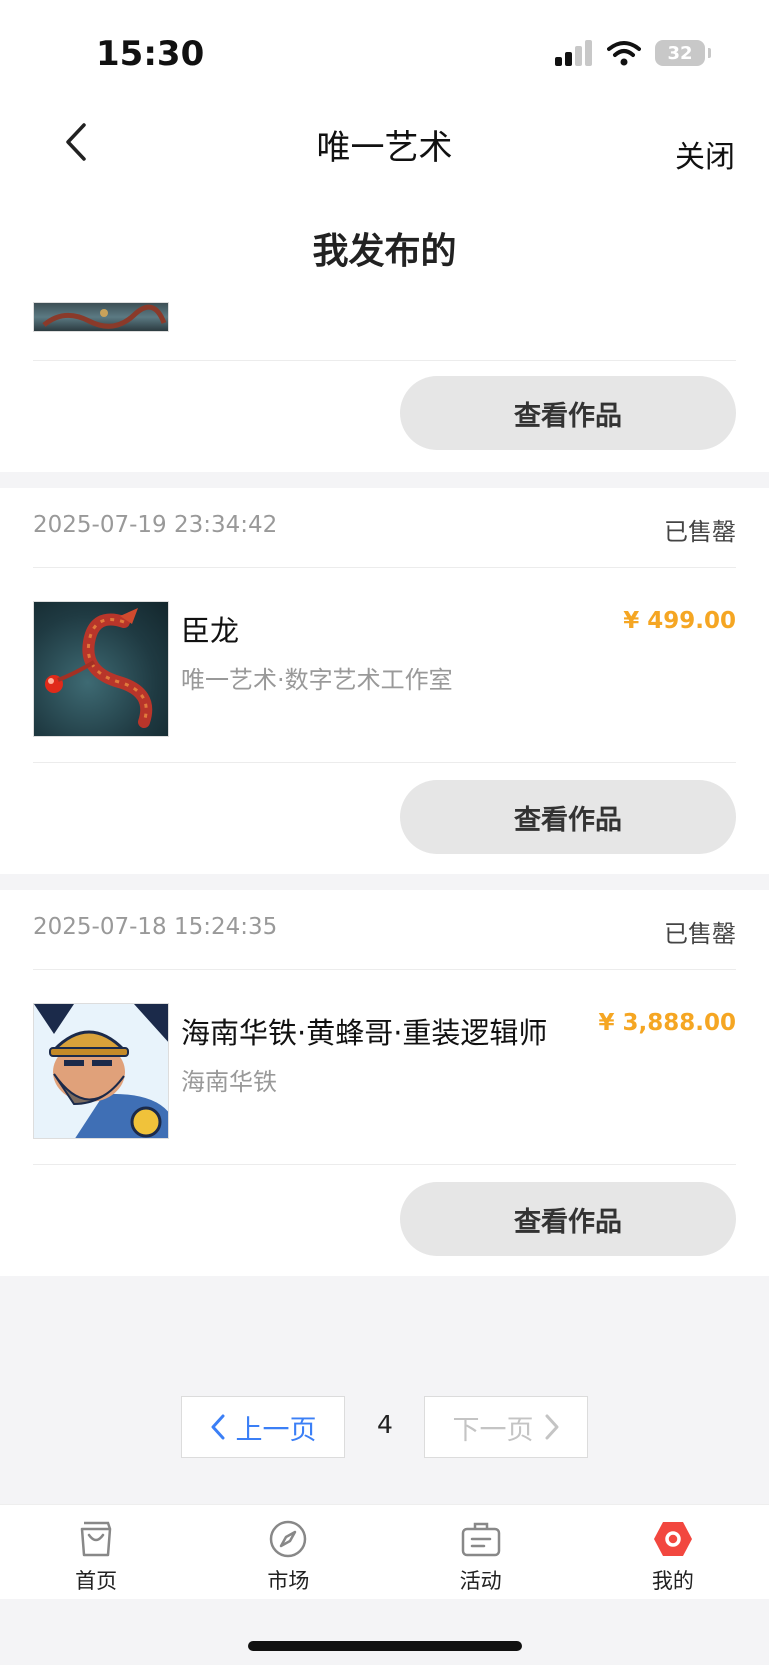  I want to click on next-page-button: 下一页, so click(506, 1427).